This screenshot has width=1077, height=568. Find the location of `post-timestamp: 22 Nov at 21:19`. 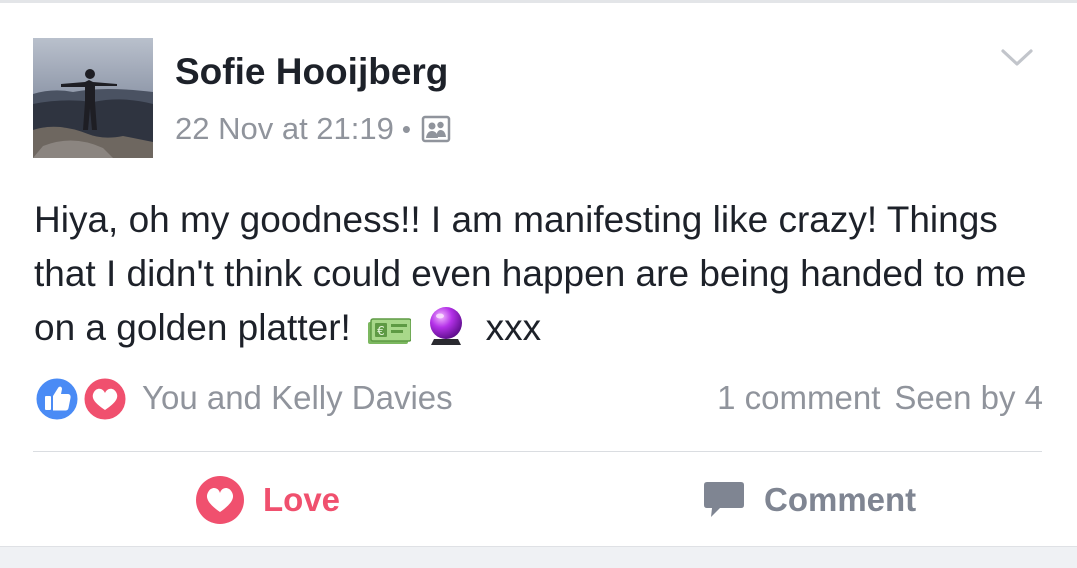

post-timestamp: 22 Nov at 21:19 is located at coordinates (284, 129).